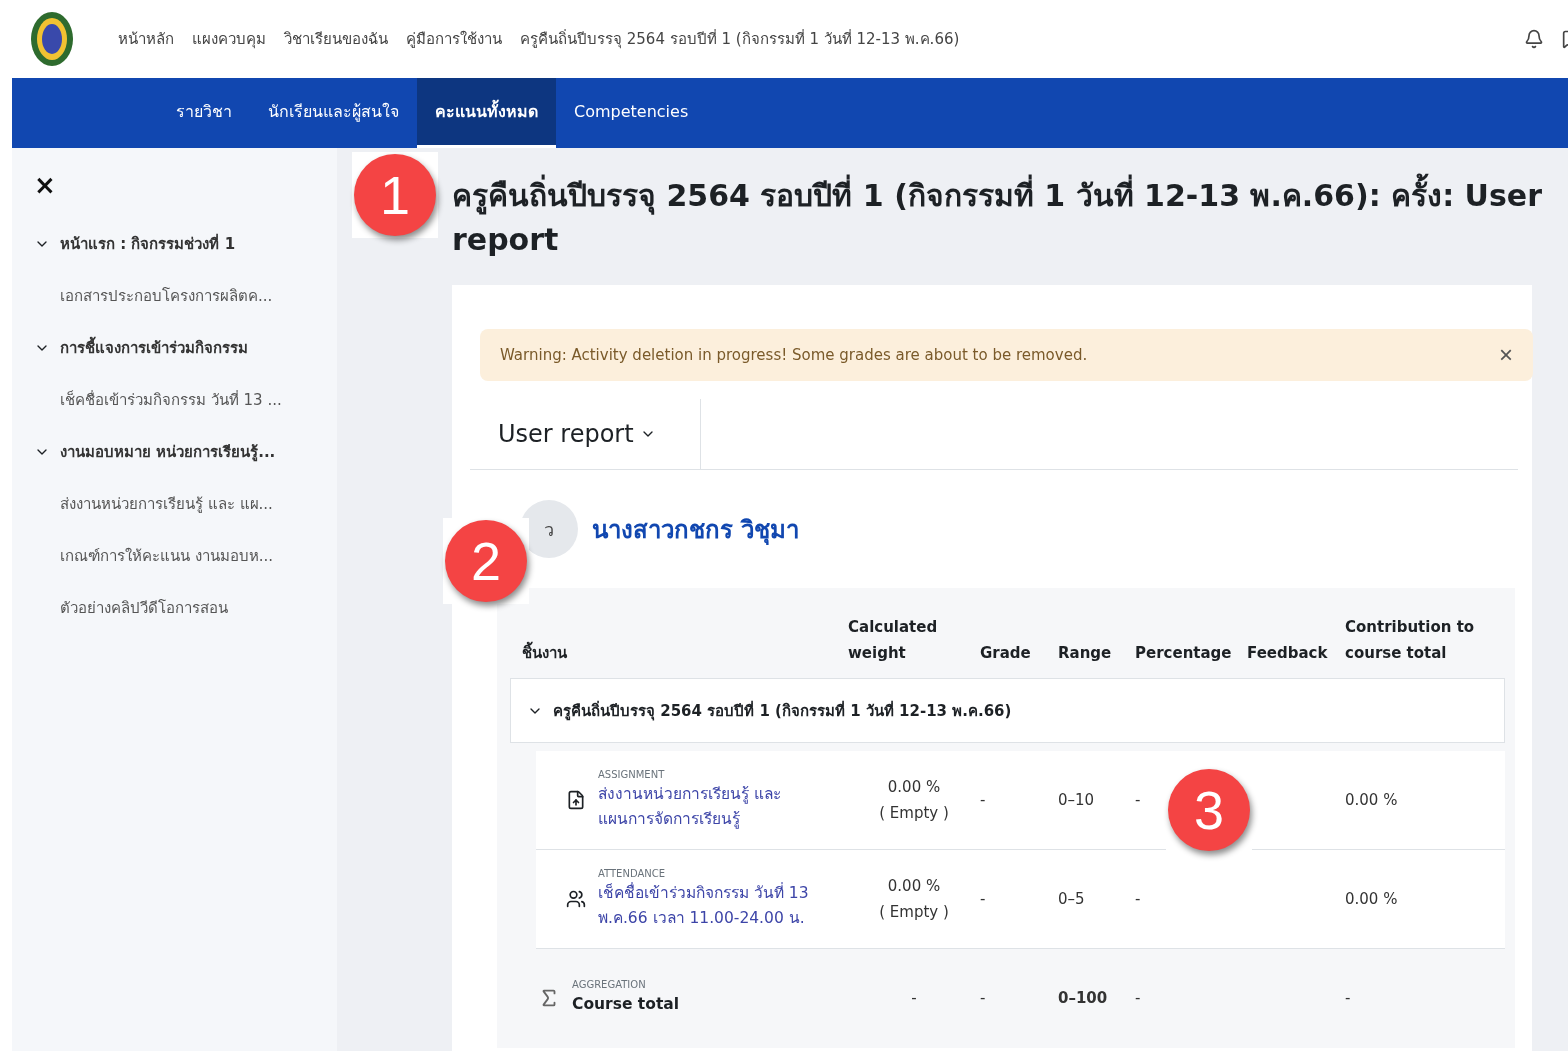 This screenshot has width=1568, height=1051. What do you see at coordinates (1083, 998) in the screenshot?
I see `range-cell-text: 0–100` at bounding box center [1083, 998].